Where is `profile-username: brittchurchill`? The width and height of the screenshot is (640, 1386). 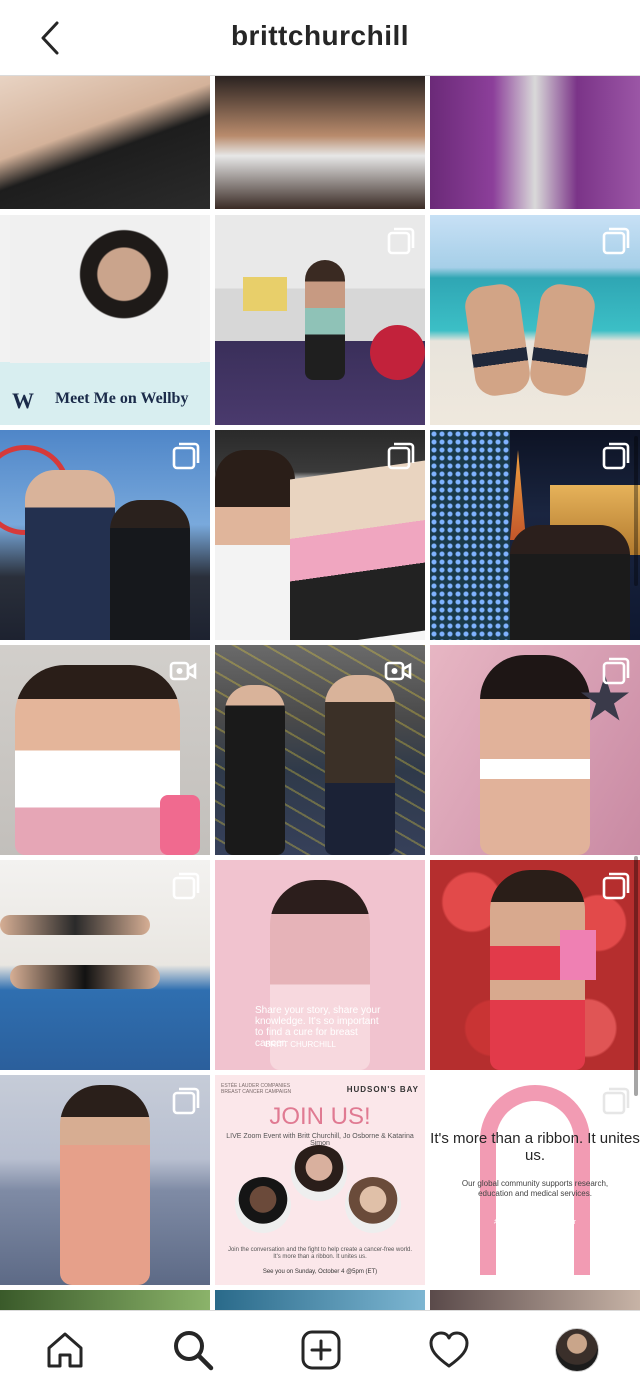 profile-username: brittchurchill is located at coordinates (320, 35).